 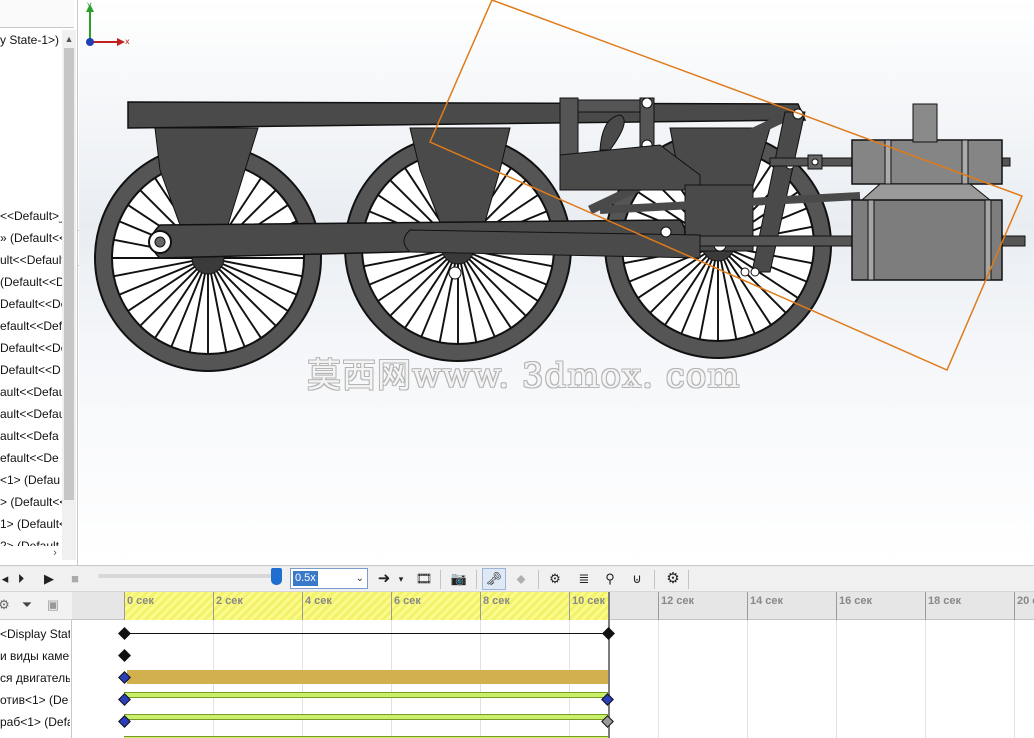 What do you see at coordinates (31, 238) in the screenshot?
I see `tree-row-component: » (Default<<` at bounding box center [31, 238].